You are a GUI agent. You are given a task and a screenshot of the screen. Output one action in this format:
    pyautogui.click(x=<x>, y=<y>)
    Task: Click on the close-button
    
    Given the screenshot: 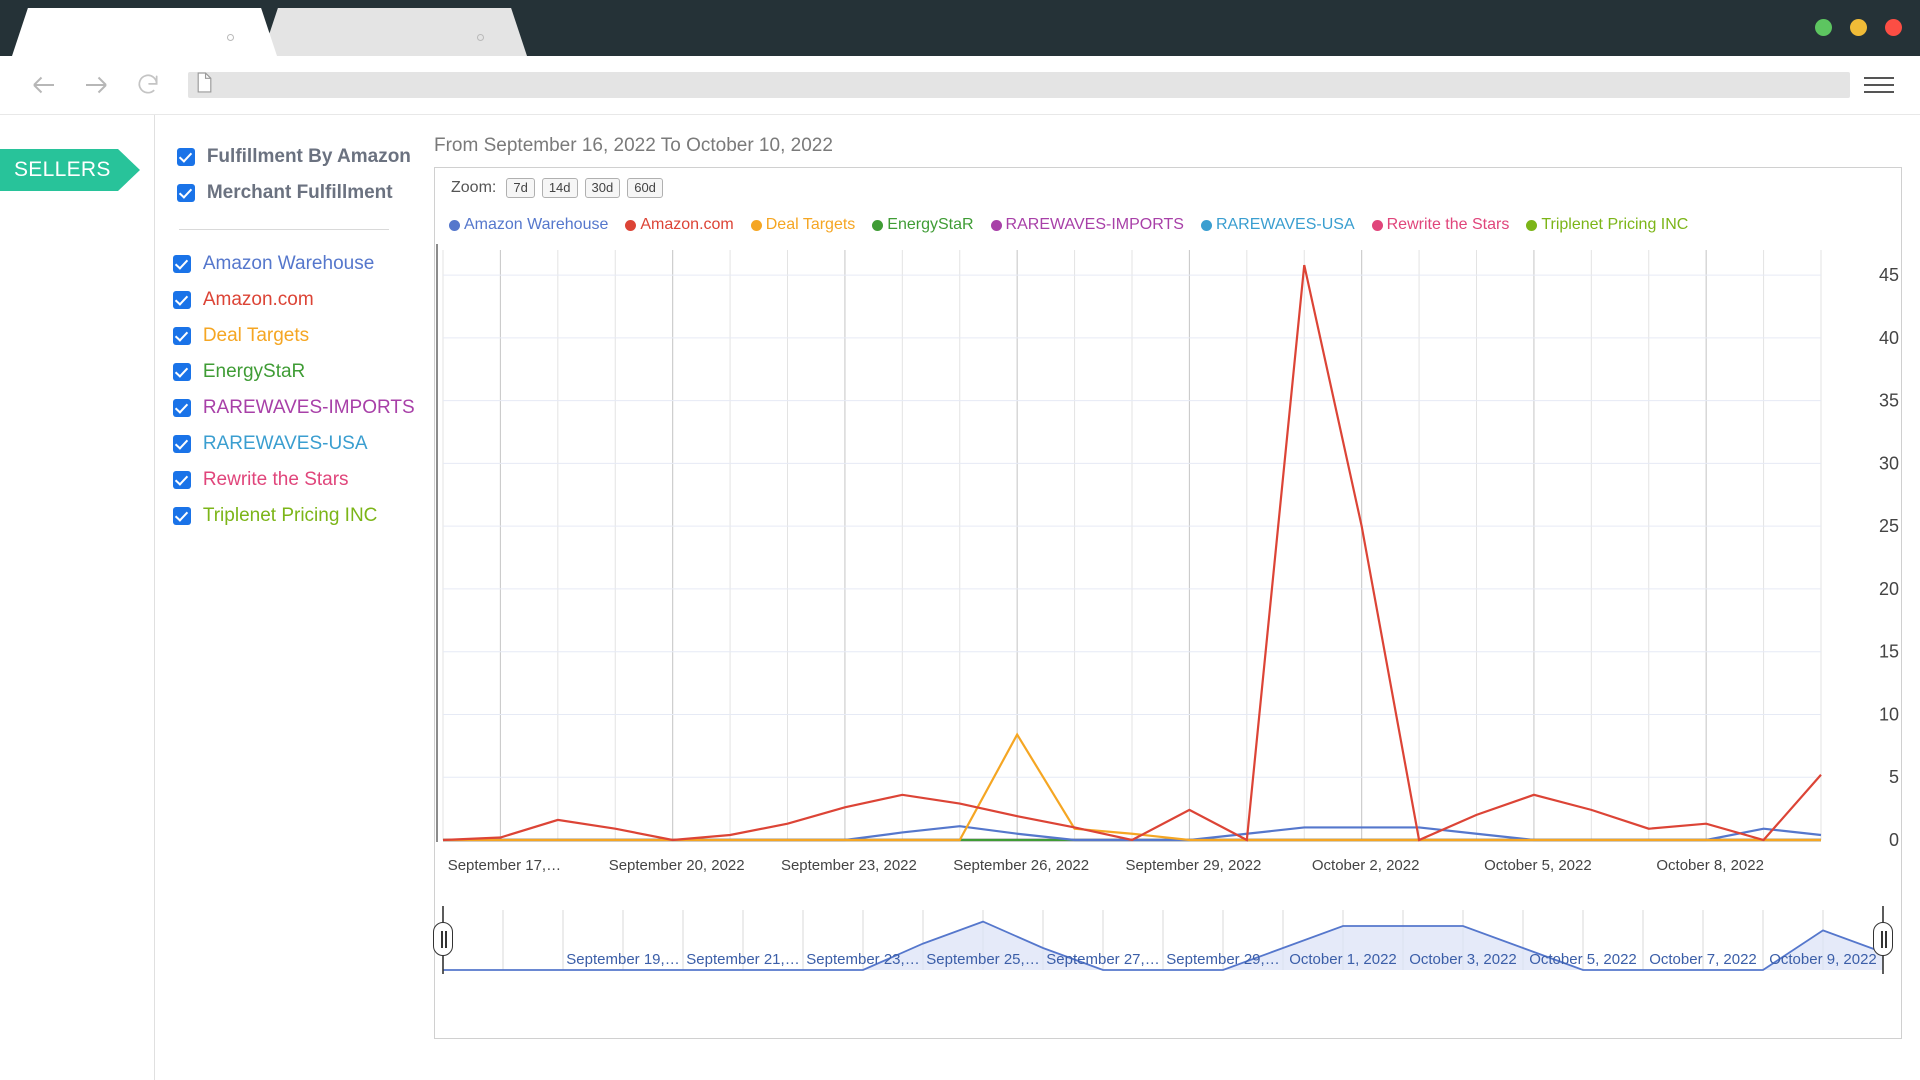 What is the action you would take?
    pyautogui.click(x=1893, y=27)
    